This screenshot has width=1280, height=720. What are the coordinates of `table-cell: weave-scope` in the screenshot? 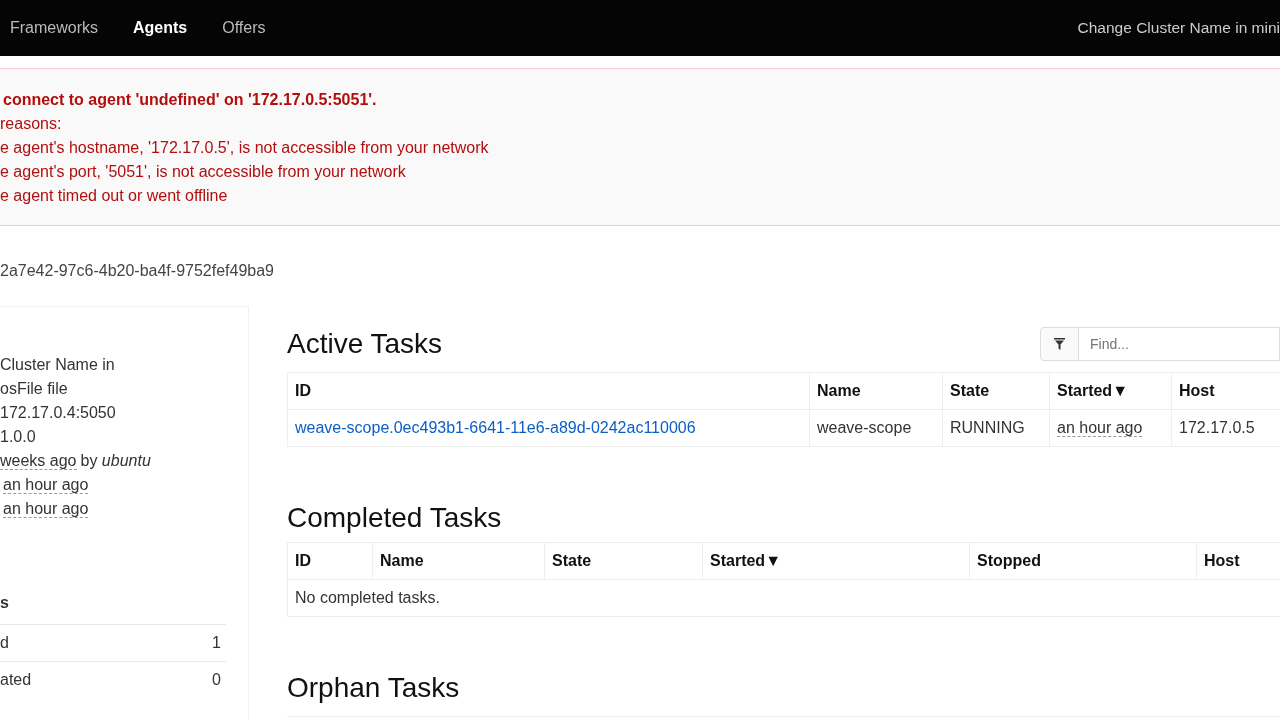 It's located at (876, 428).